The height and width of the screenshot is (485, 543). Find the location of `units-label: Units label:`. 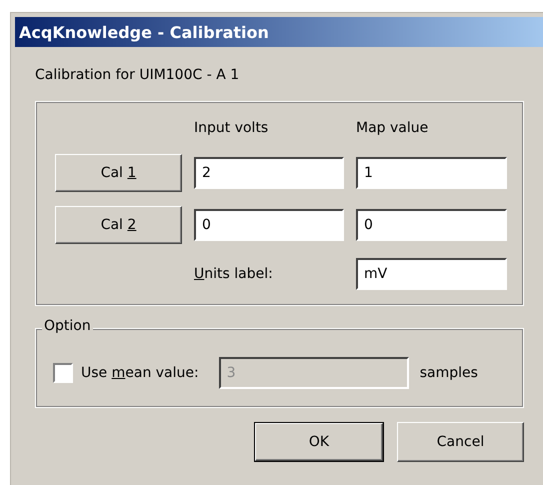

units-label: Units label: is located at coordinates (233, 274).